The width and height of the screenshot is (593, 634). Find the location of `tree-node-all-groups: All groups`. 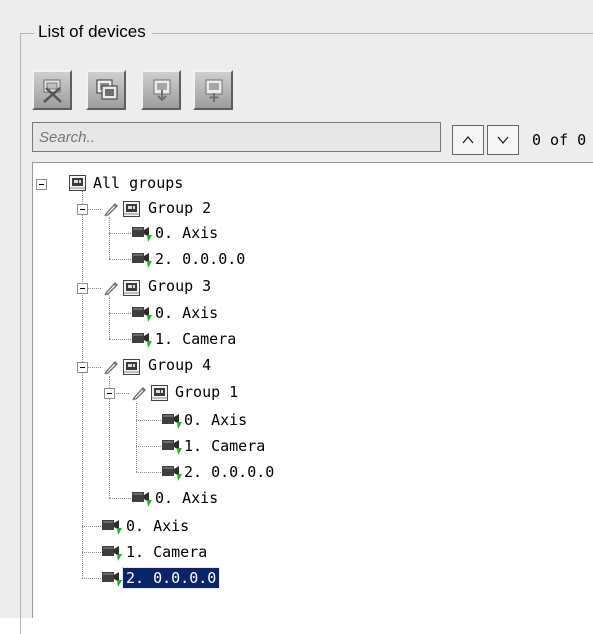

tree-node-all-groups: All groups is located at coordinates (138, 183).